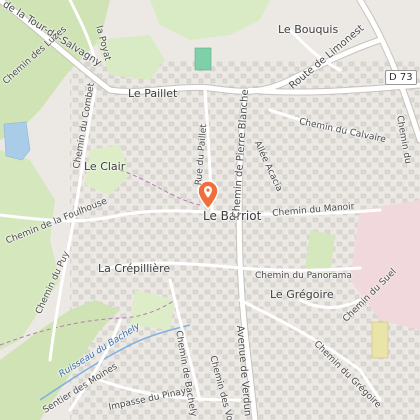 Image resolution: width=420 pixels, height=420 pixels. Describe the element at coordinates (308, 29) in the screenshot. I see `place-label-le-bouquis: Le Bouquis` at that location.